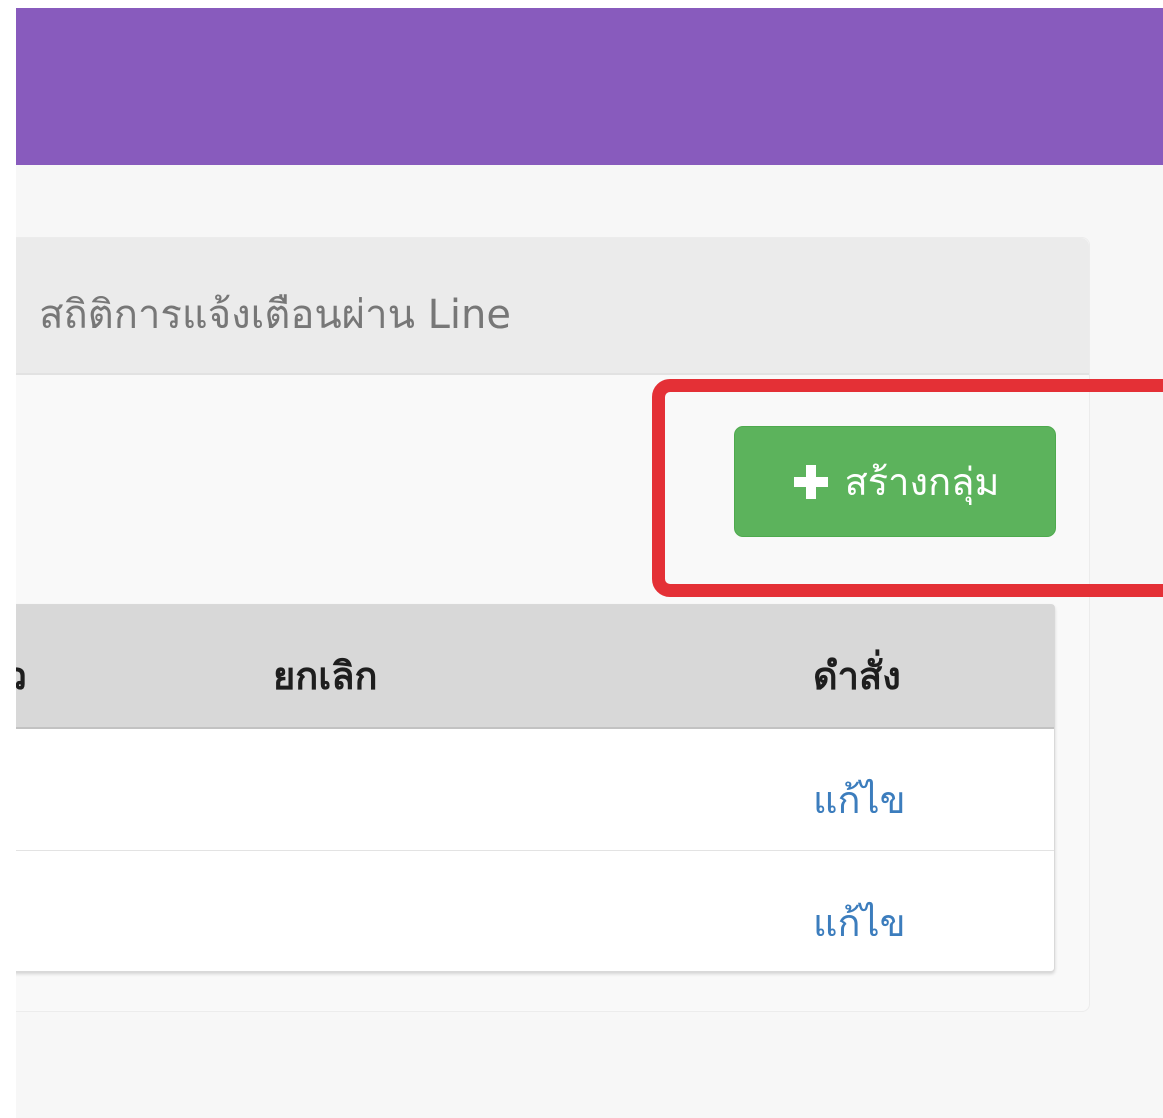  Describe the element at coordinates (857, 676) in the screenshot. I see `table-header-command: ดำสั่ง` at that location.